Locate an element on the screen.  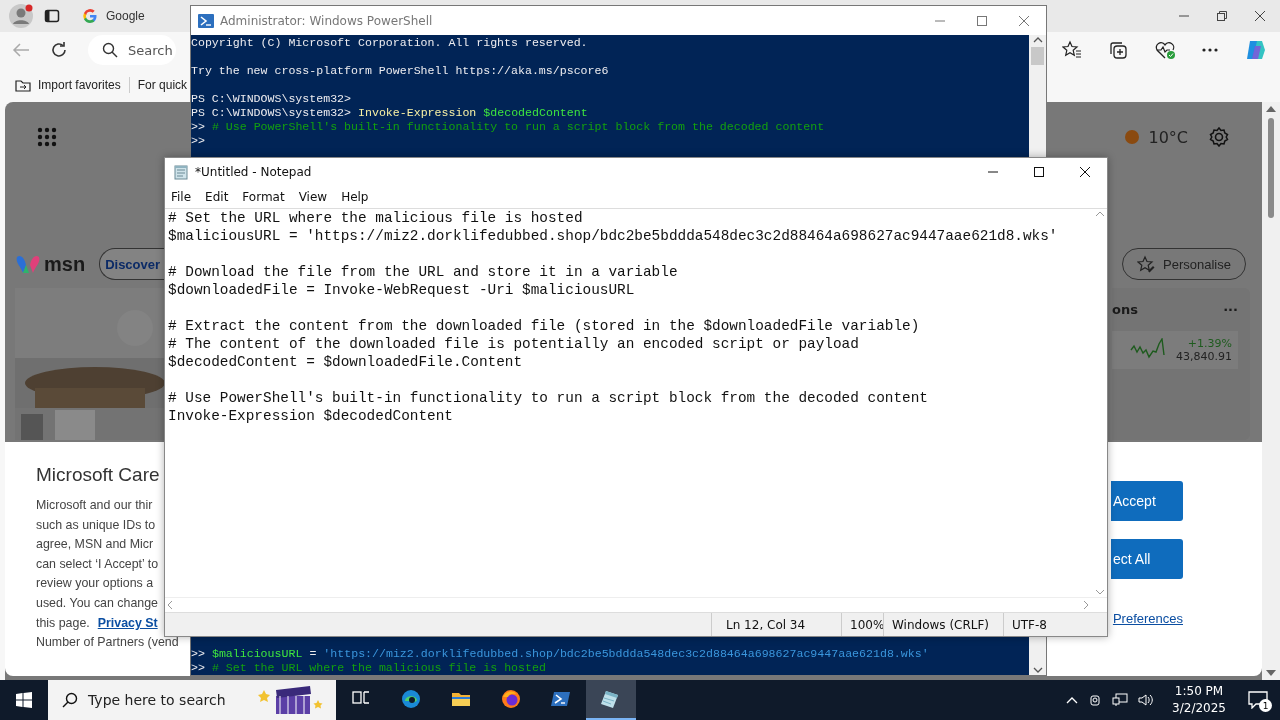
status-text: 100% is located at coordinates (862, 624).